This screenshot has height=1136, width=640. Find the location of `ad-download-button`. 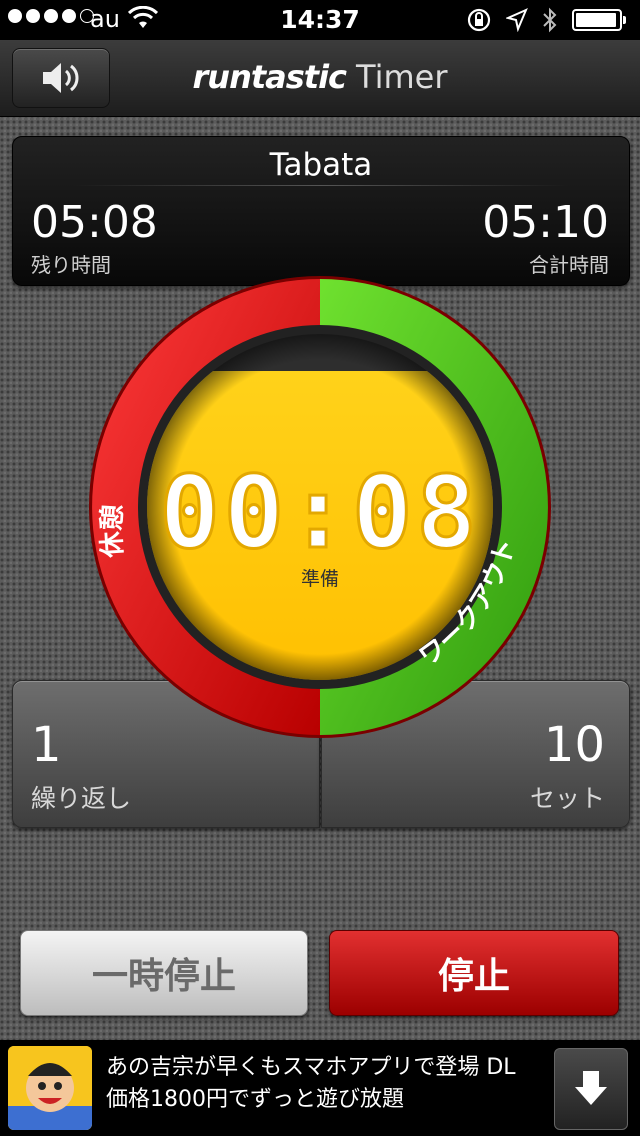

ad-download-button is located at coordinates (591, 1089).